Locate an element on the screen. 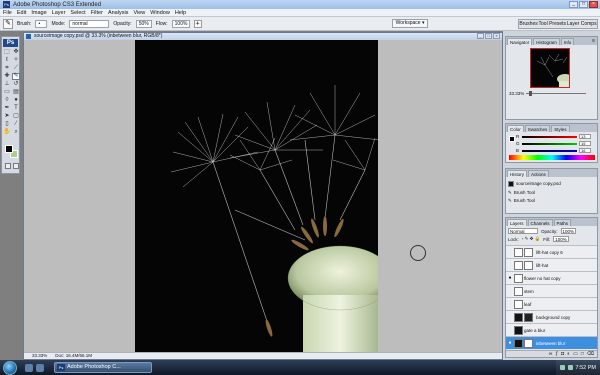 The width and height of the screenshot is (600, 375). color-spectrum-bar is located at coordinates (552, 157).